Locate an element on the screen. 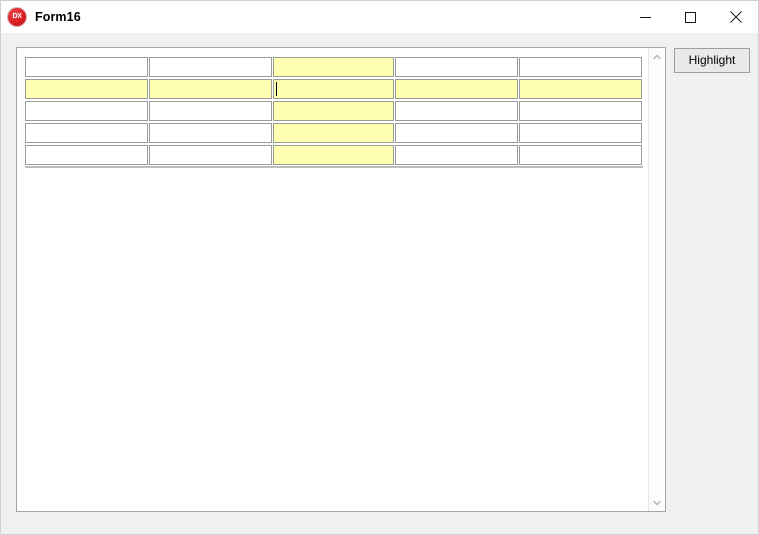 The image size is (759, 535). chevron-up-icon is located at coordinates (657, 57).